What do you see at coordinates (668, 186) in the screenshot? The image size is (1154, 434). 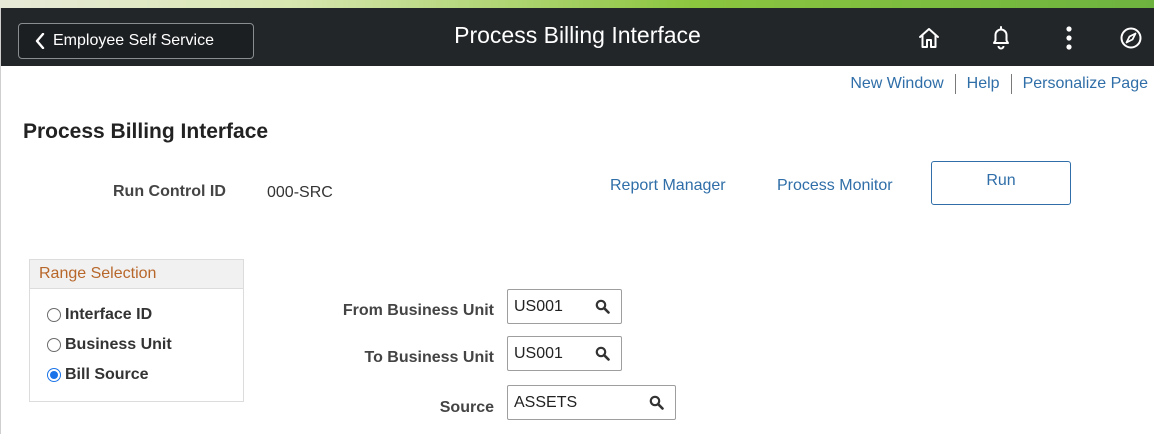 I see `report-manager-link: Report Manager` at bounding box center [668, 186].